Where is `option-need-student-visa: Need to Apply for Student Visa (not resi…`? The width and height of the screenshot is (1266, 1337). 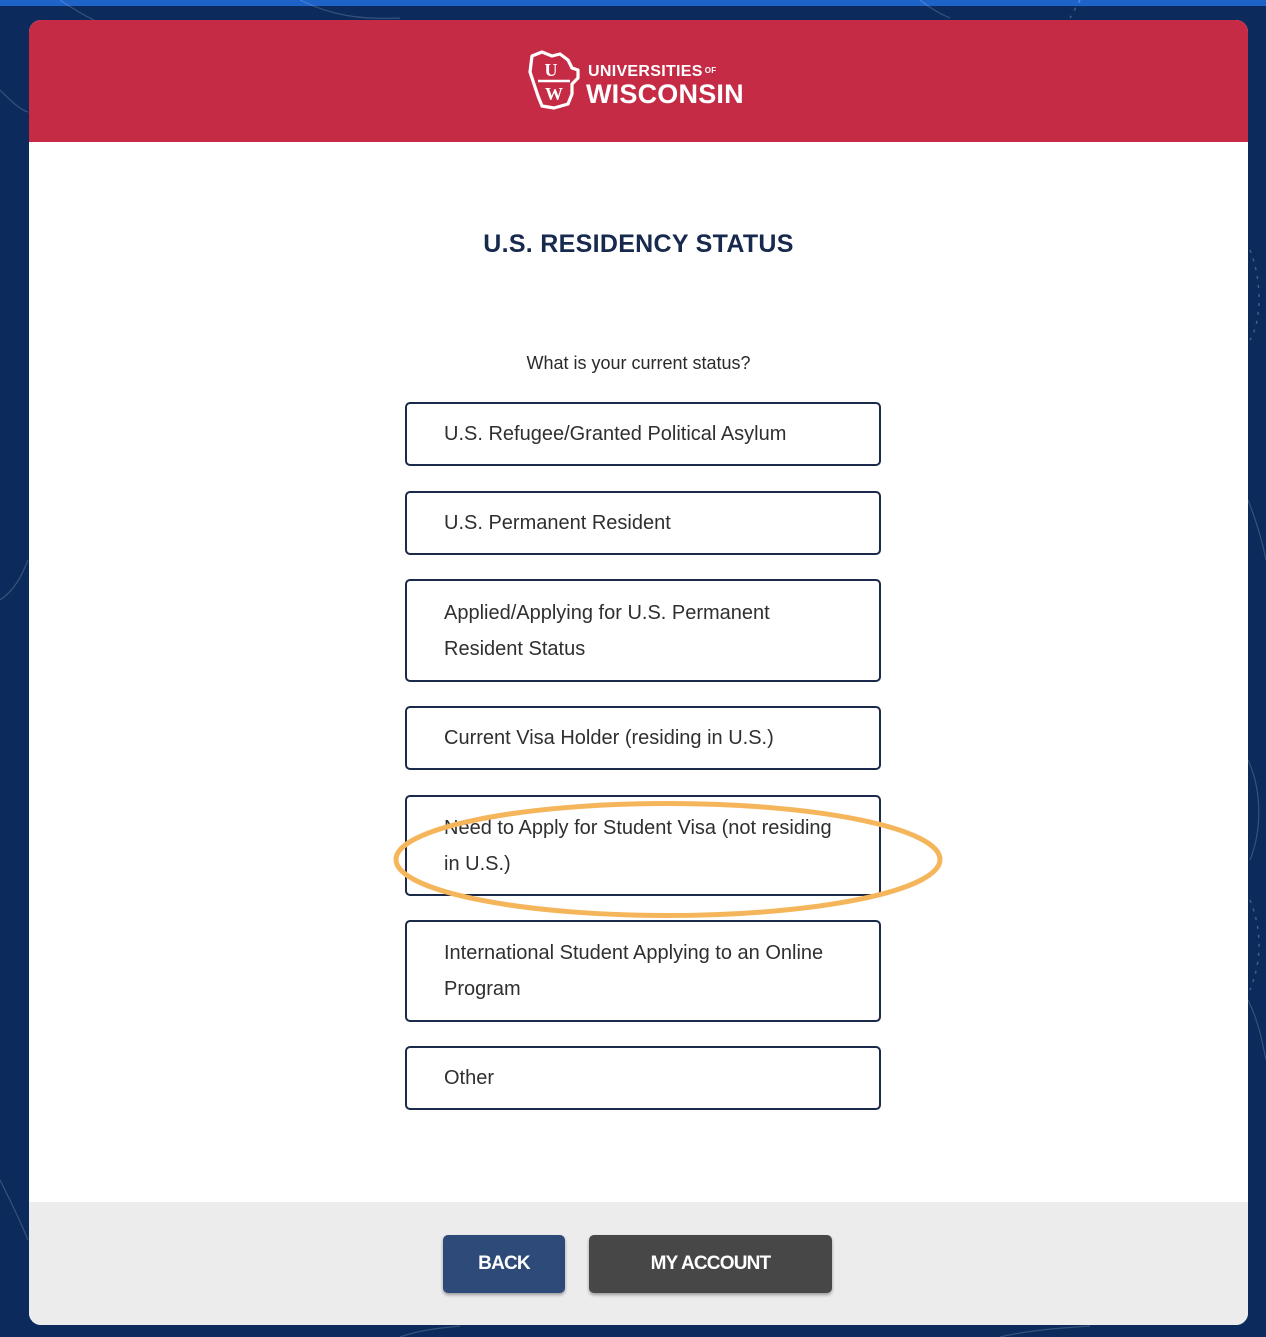
option-need-student-visa: Need to Apply for Student Visa (not resi… is located at coordinates (643, 845).